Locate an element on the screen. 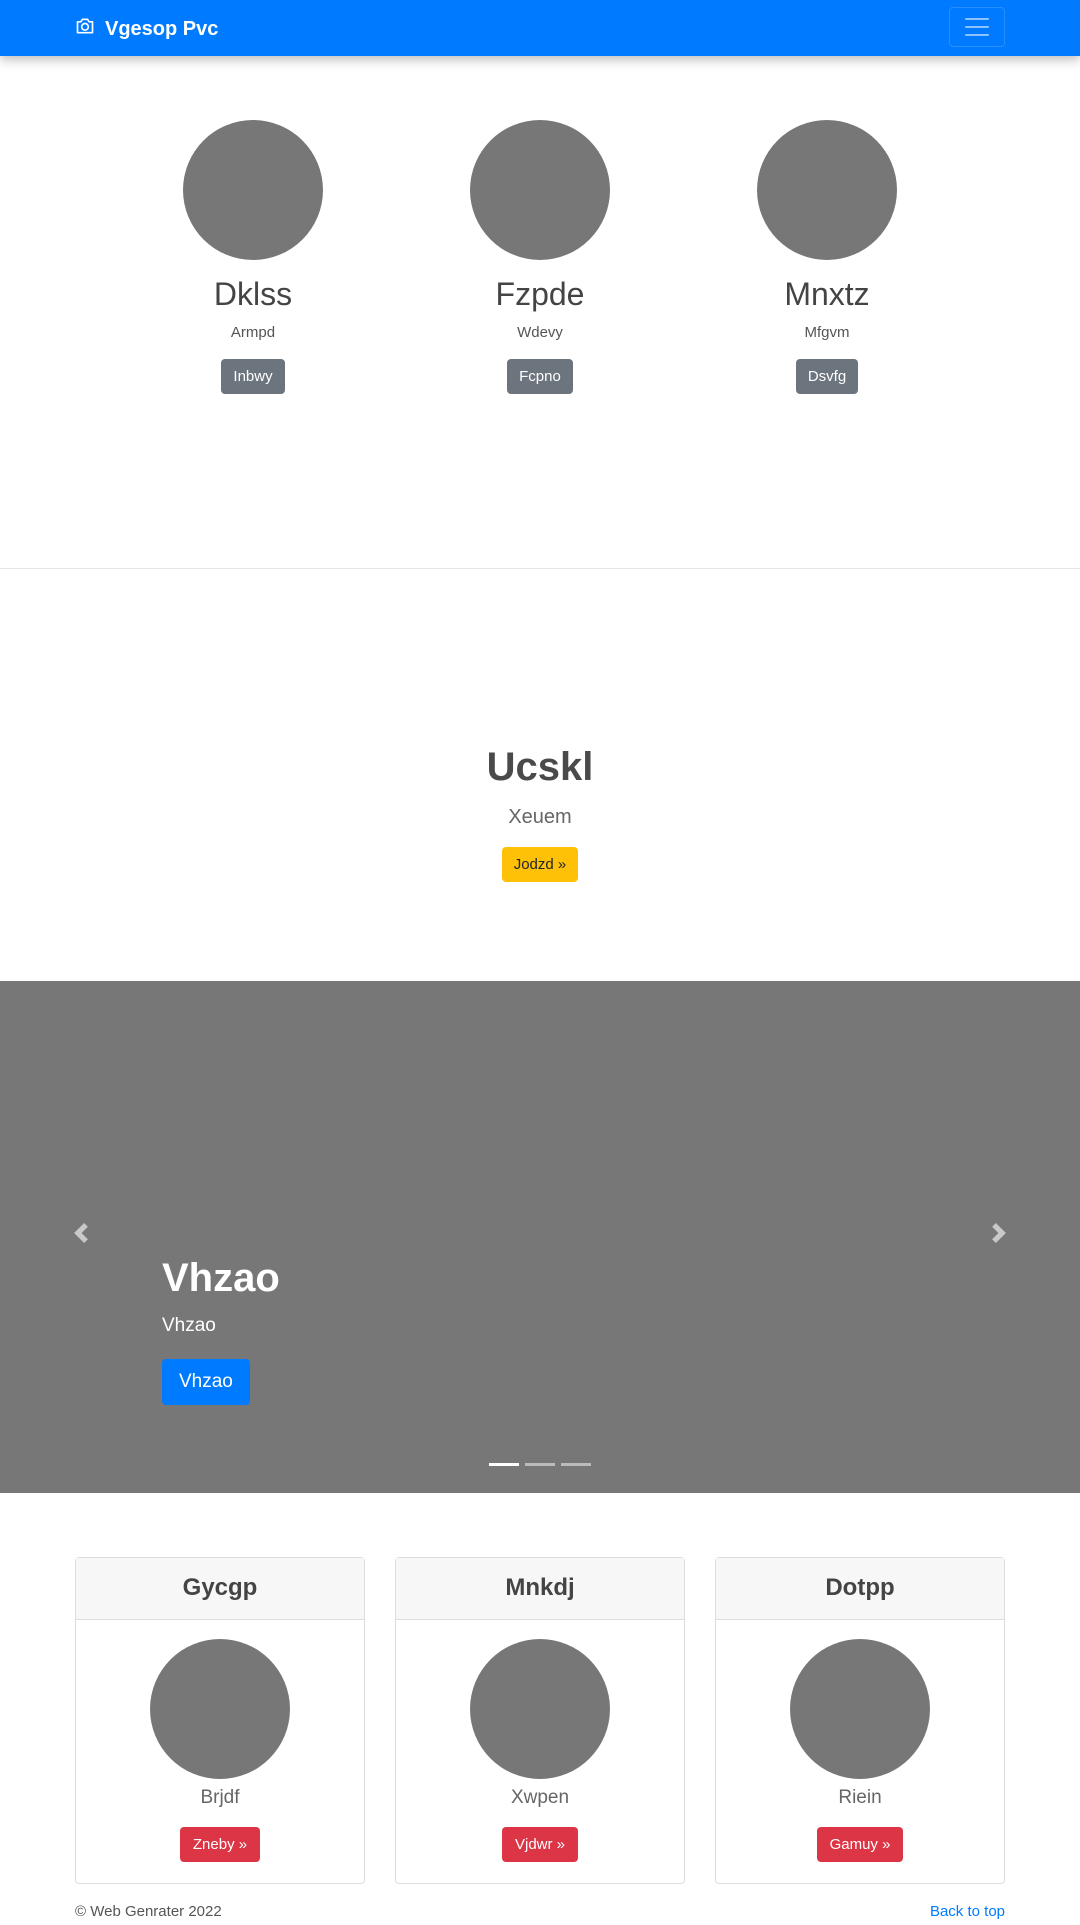 The image size is (1080, 1925). card: Mnkdj Xwpen Vjdwr » is located at coordinates (540, 1720).